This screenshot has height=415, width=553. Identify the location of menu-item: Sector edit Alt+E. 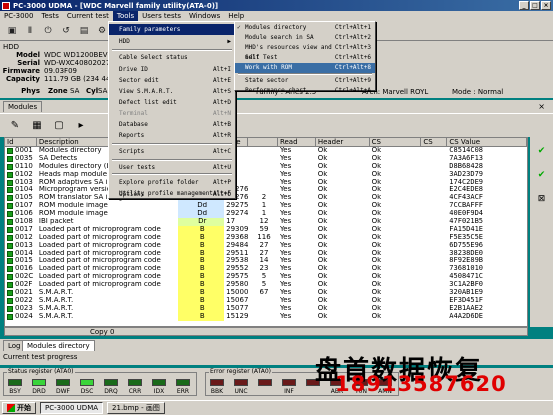
(172, 80).